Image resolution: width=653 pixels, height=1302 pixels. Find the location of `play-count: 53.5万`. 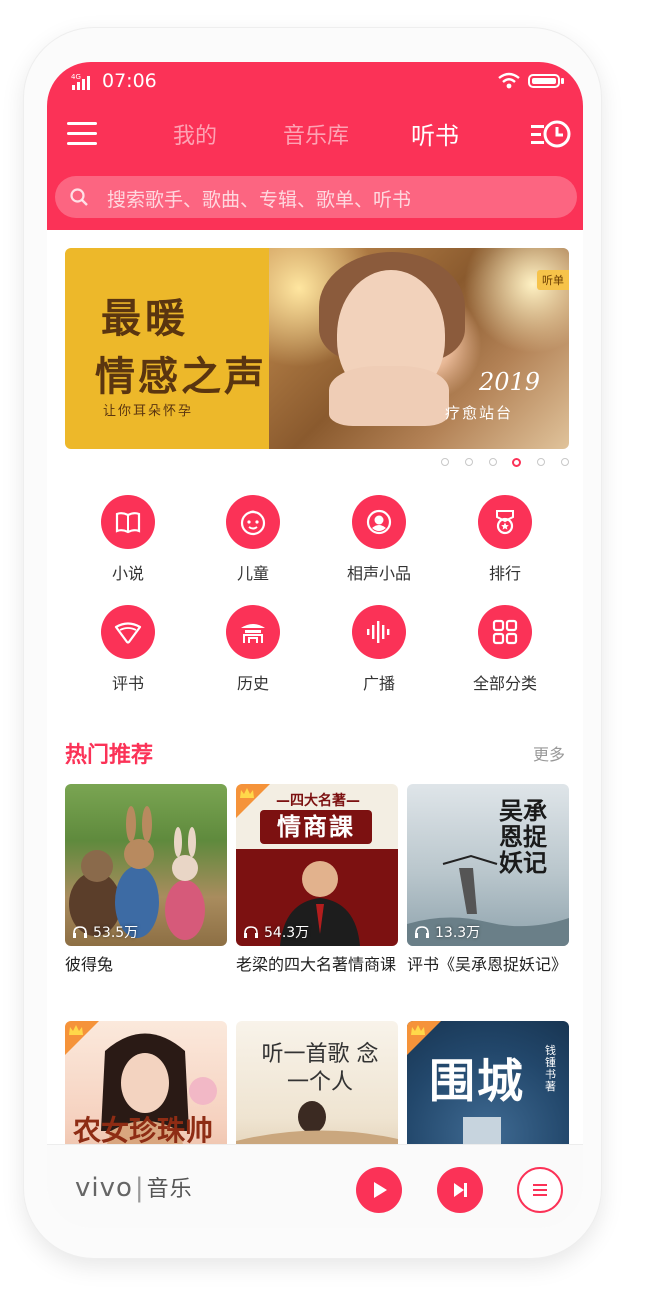

play-count: 53.5万 is located at coordinates (105, 932).